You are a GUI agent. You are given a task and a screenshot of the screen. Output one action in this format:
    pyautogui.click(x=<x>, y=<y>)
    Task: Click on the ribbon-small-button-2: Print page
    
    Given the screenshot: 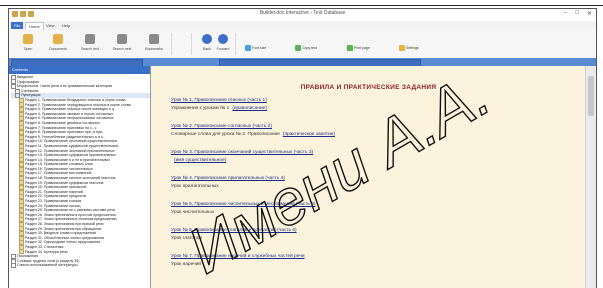 What is the action you would take?
    pyautogui.click(x=358, y=48)
    